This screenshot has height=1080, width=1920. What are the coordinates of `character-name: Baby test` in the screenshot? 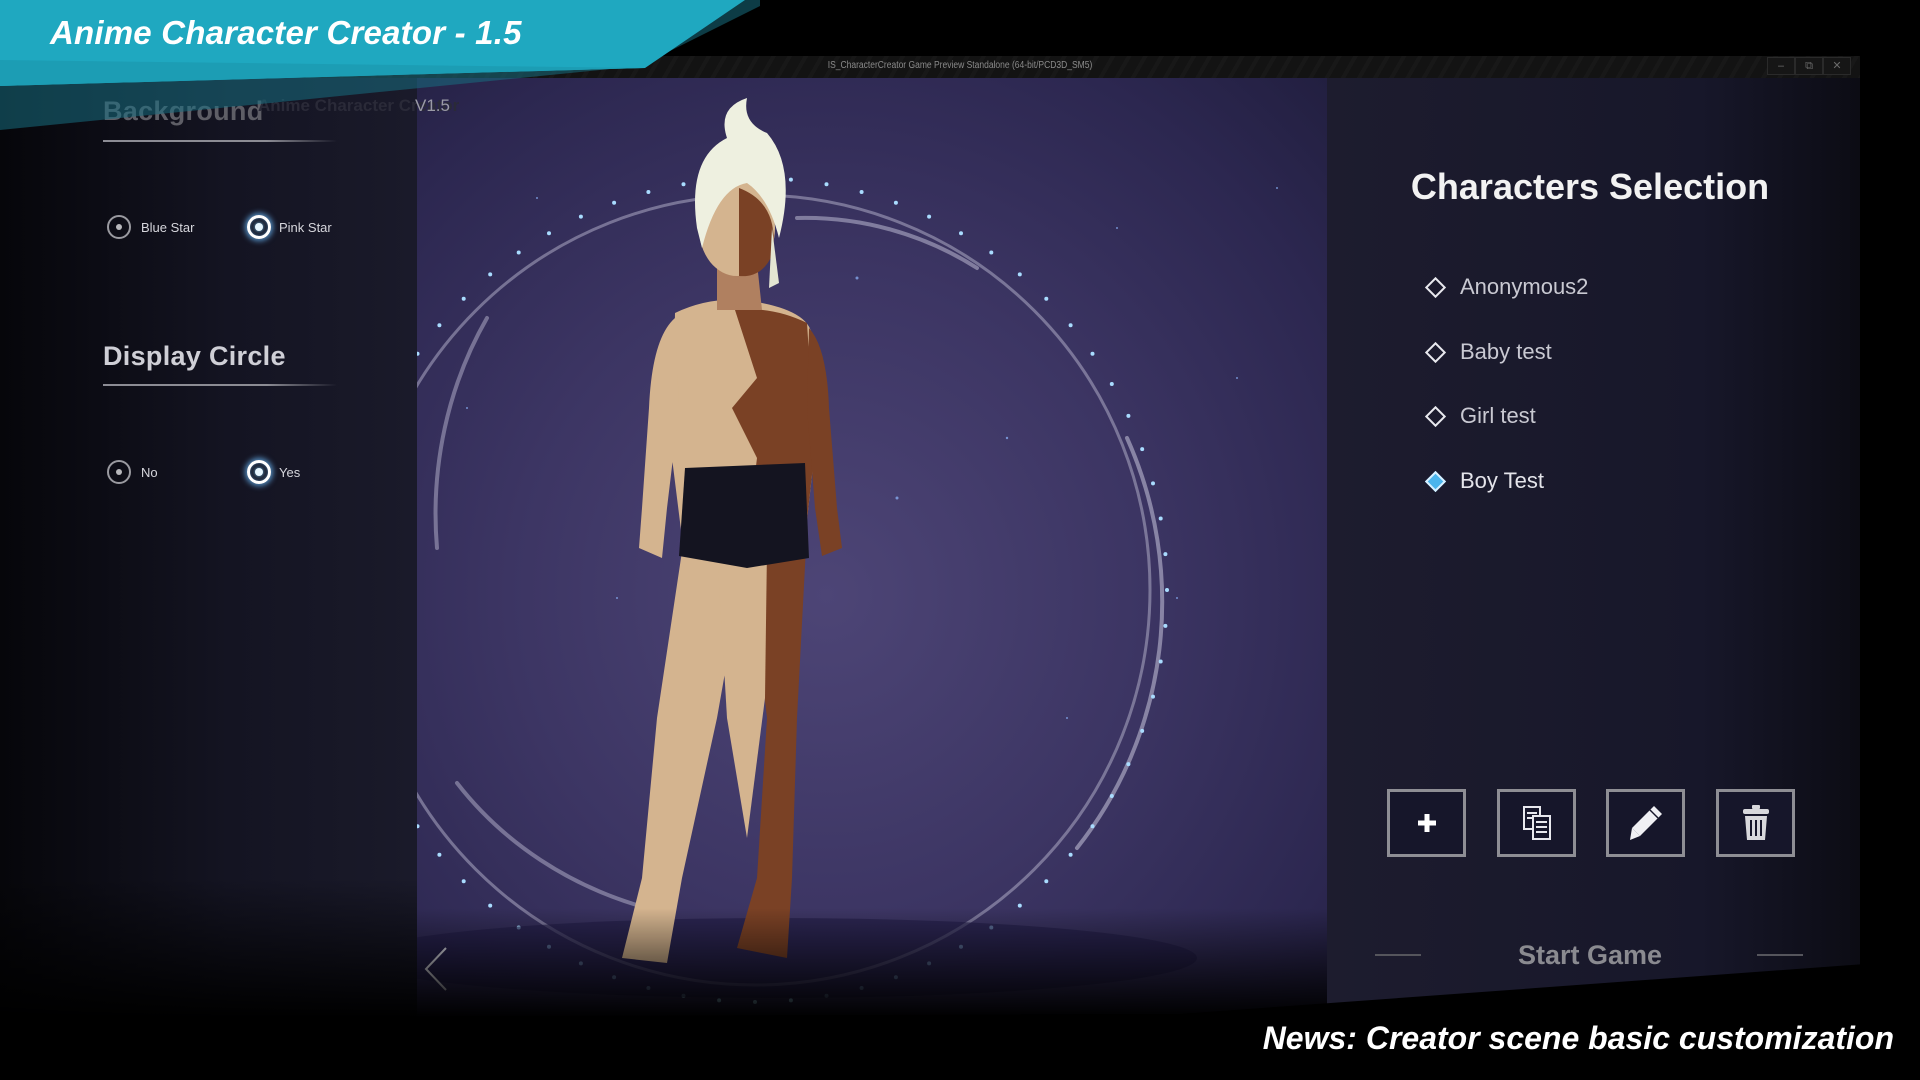 It's located at (1506, 351).